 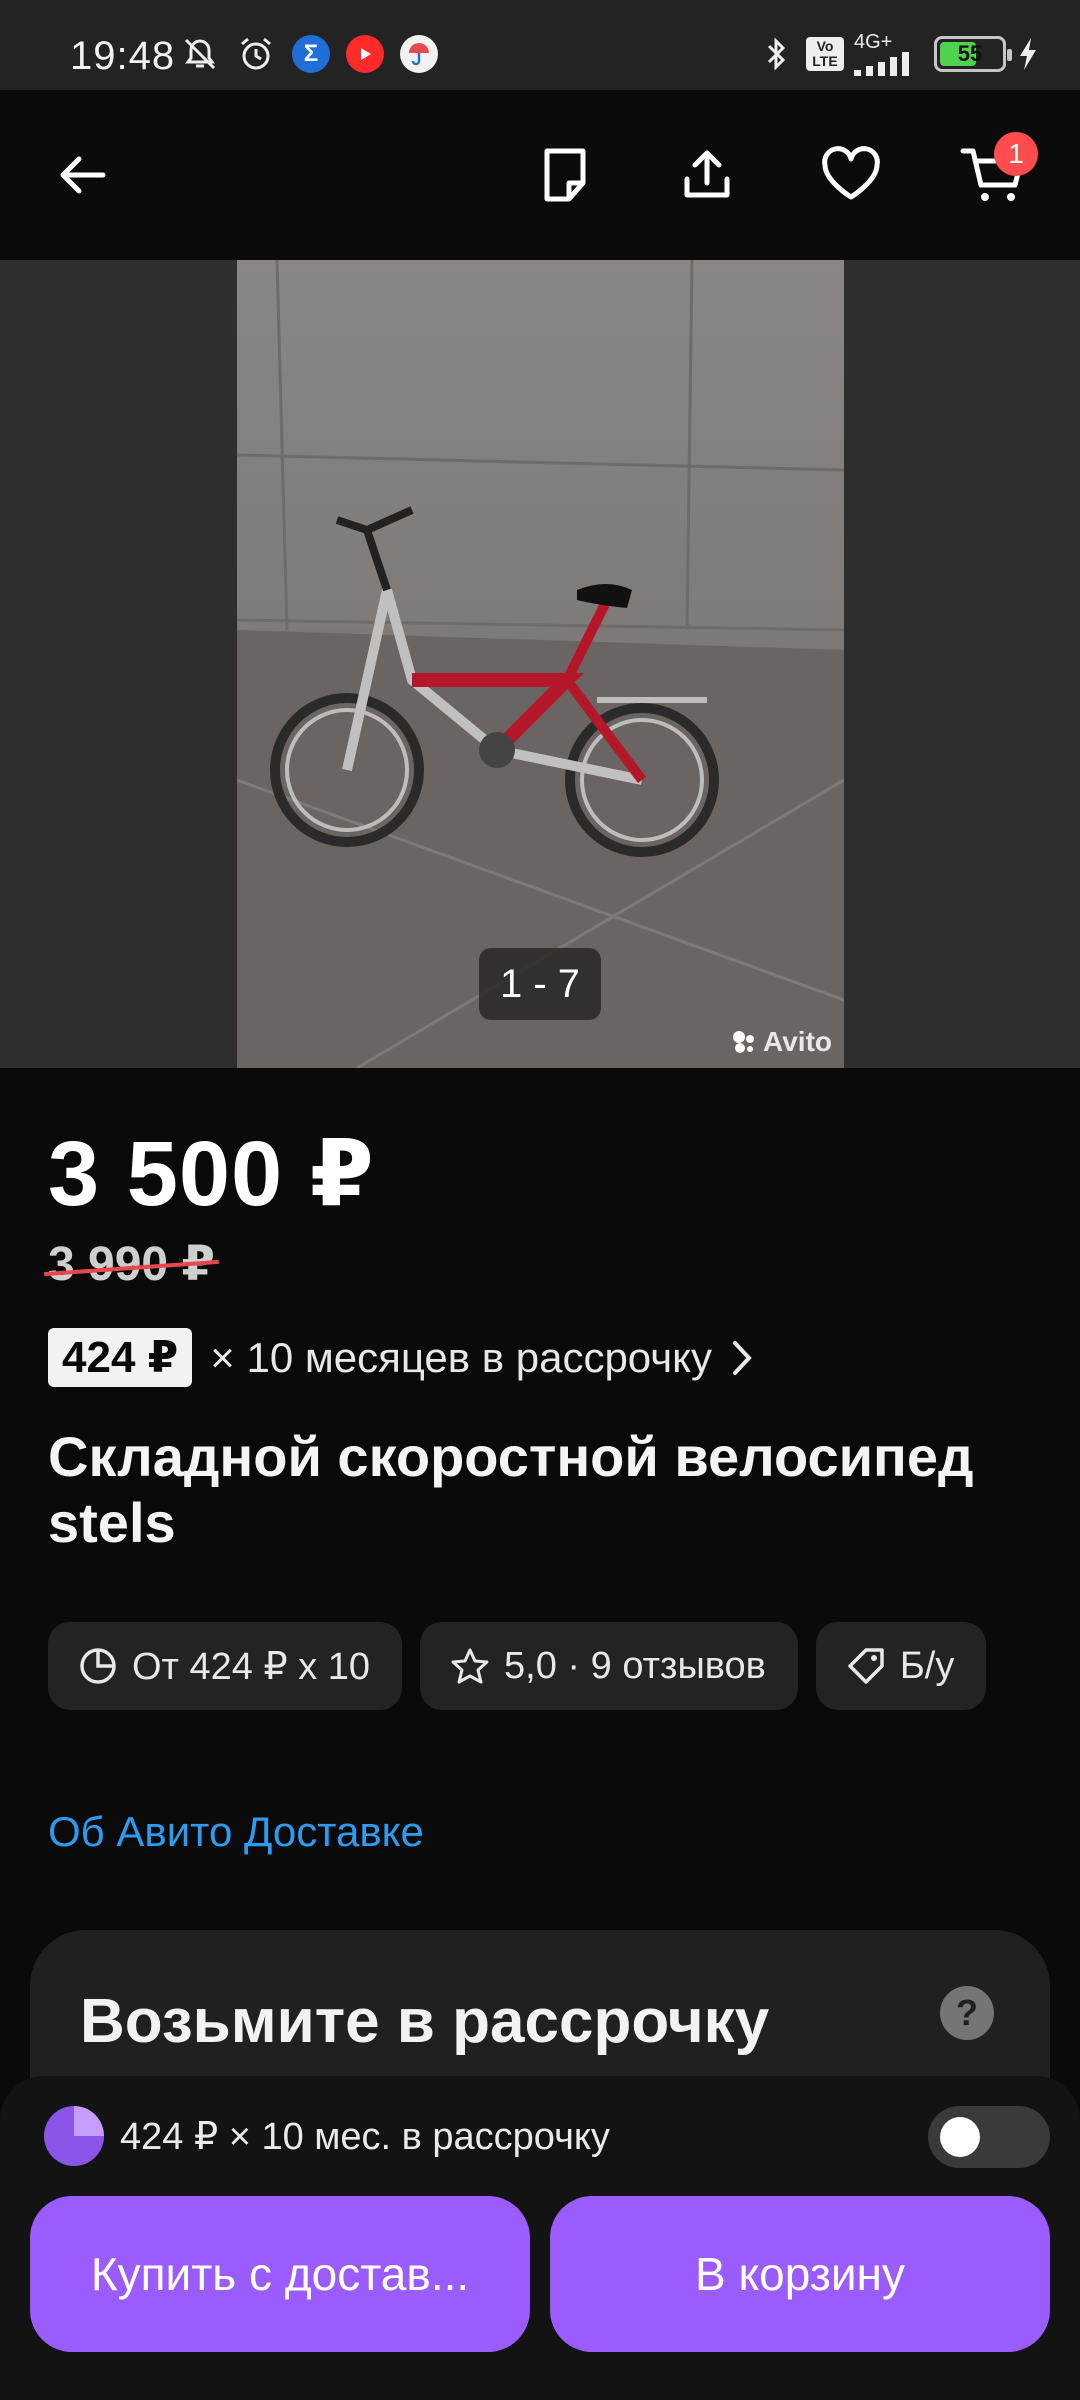 I want to click on toggle-knob, so click(x=960, y=2137).